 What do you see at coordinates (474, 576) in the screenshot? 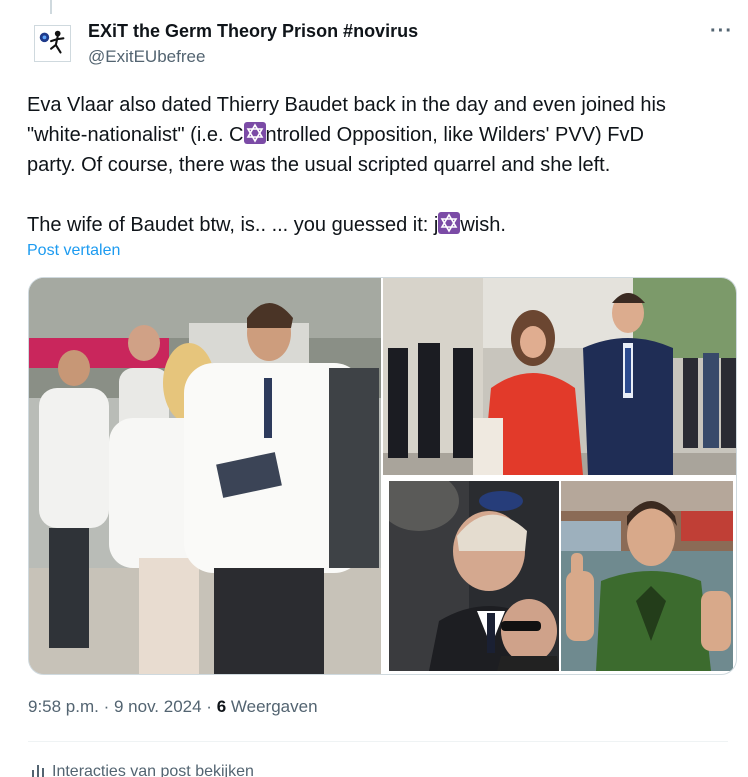
I see `photo-man-kippah` at bounding box center [474, 576].